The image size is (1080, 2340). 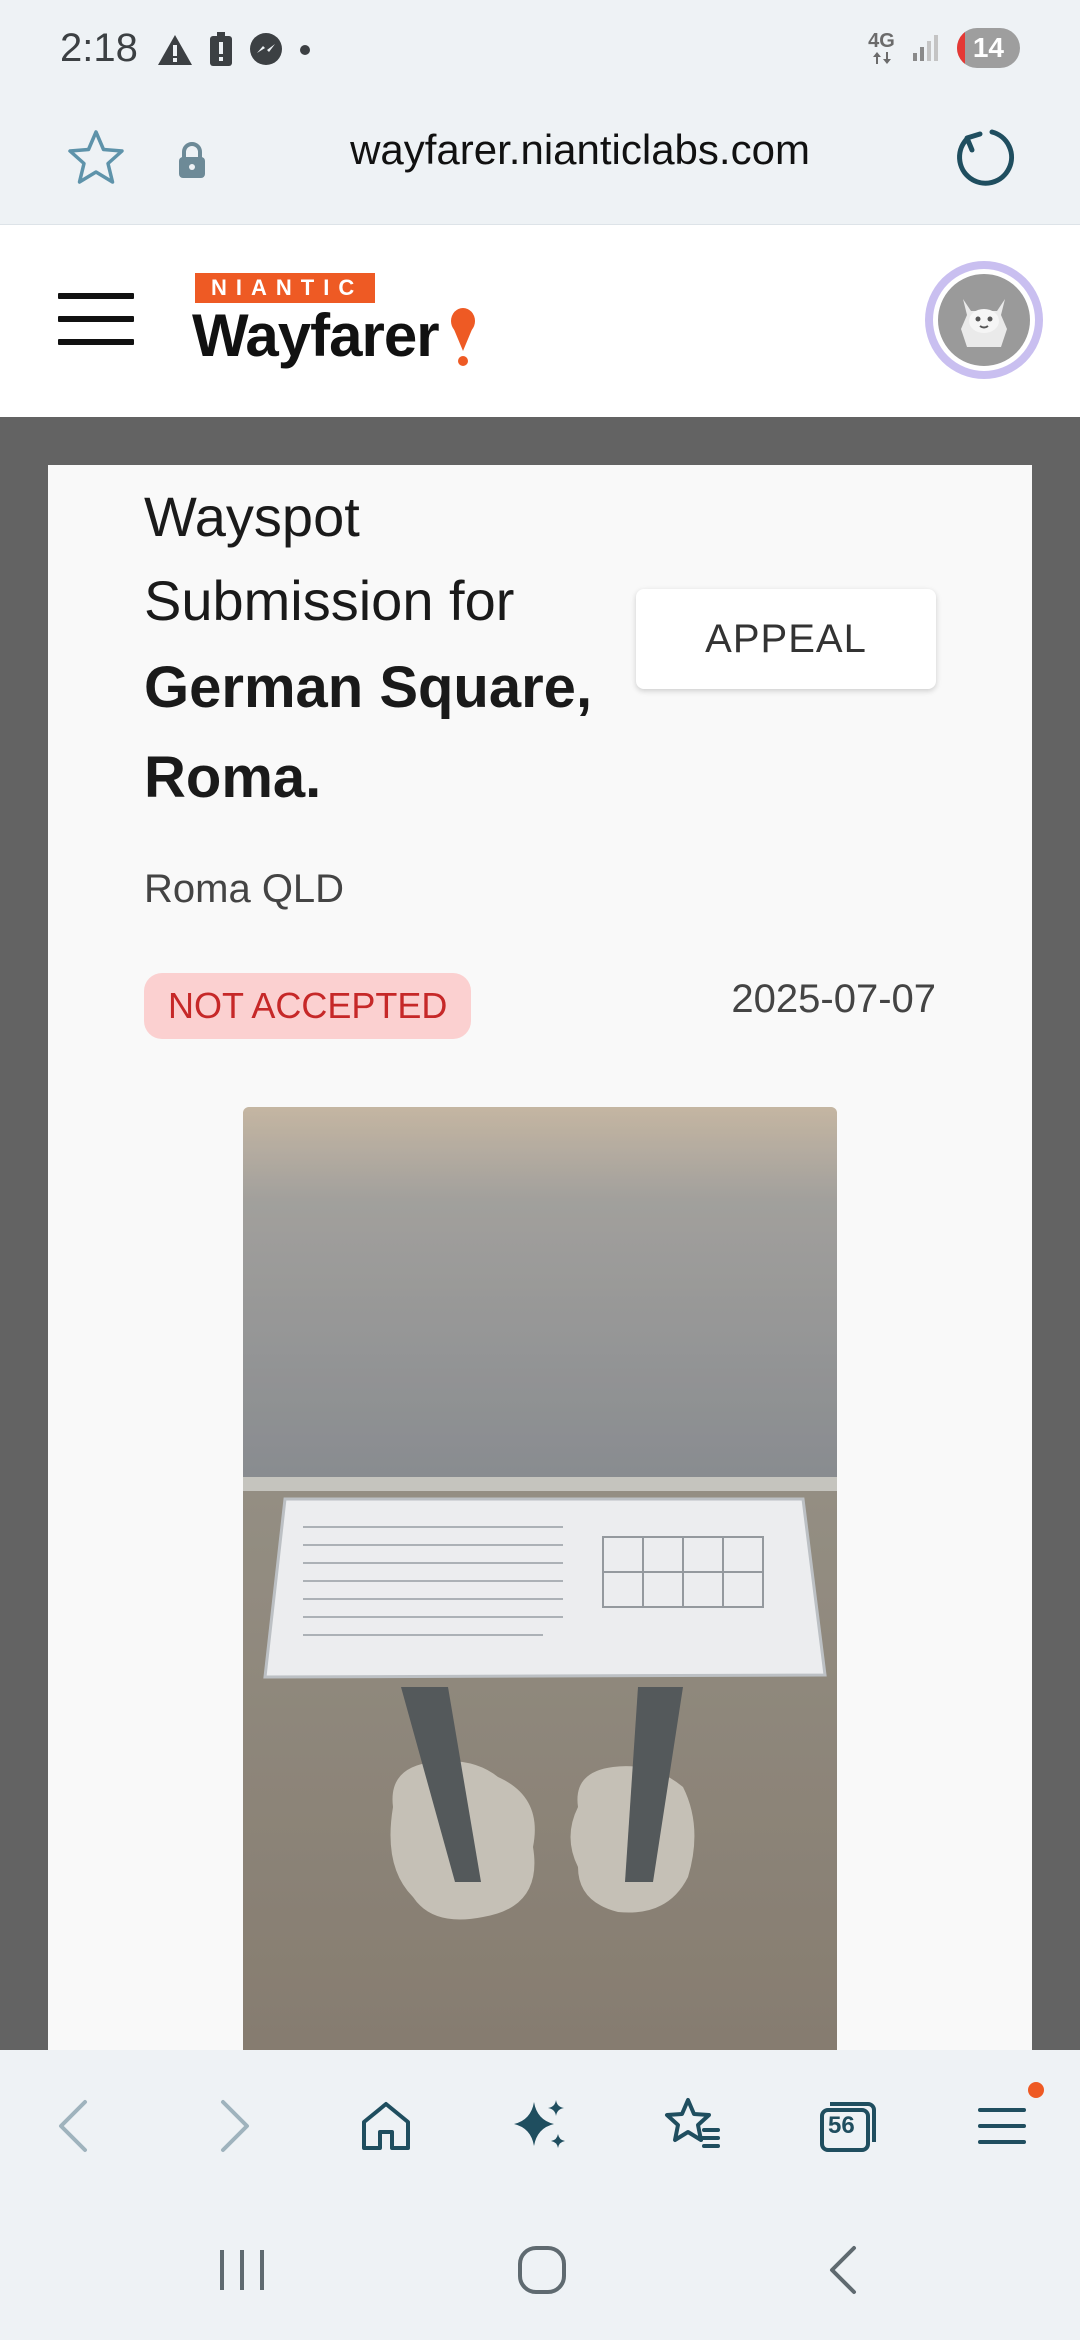 I want to click on system-navigation-bar, so click(x=540, y=2270).